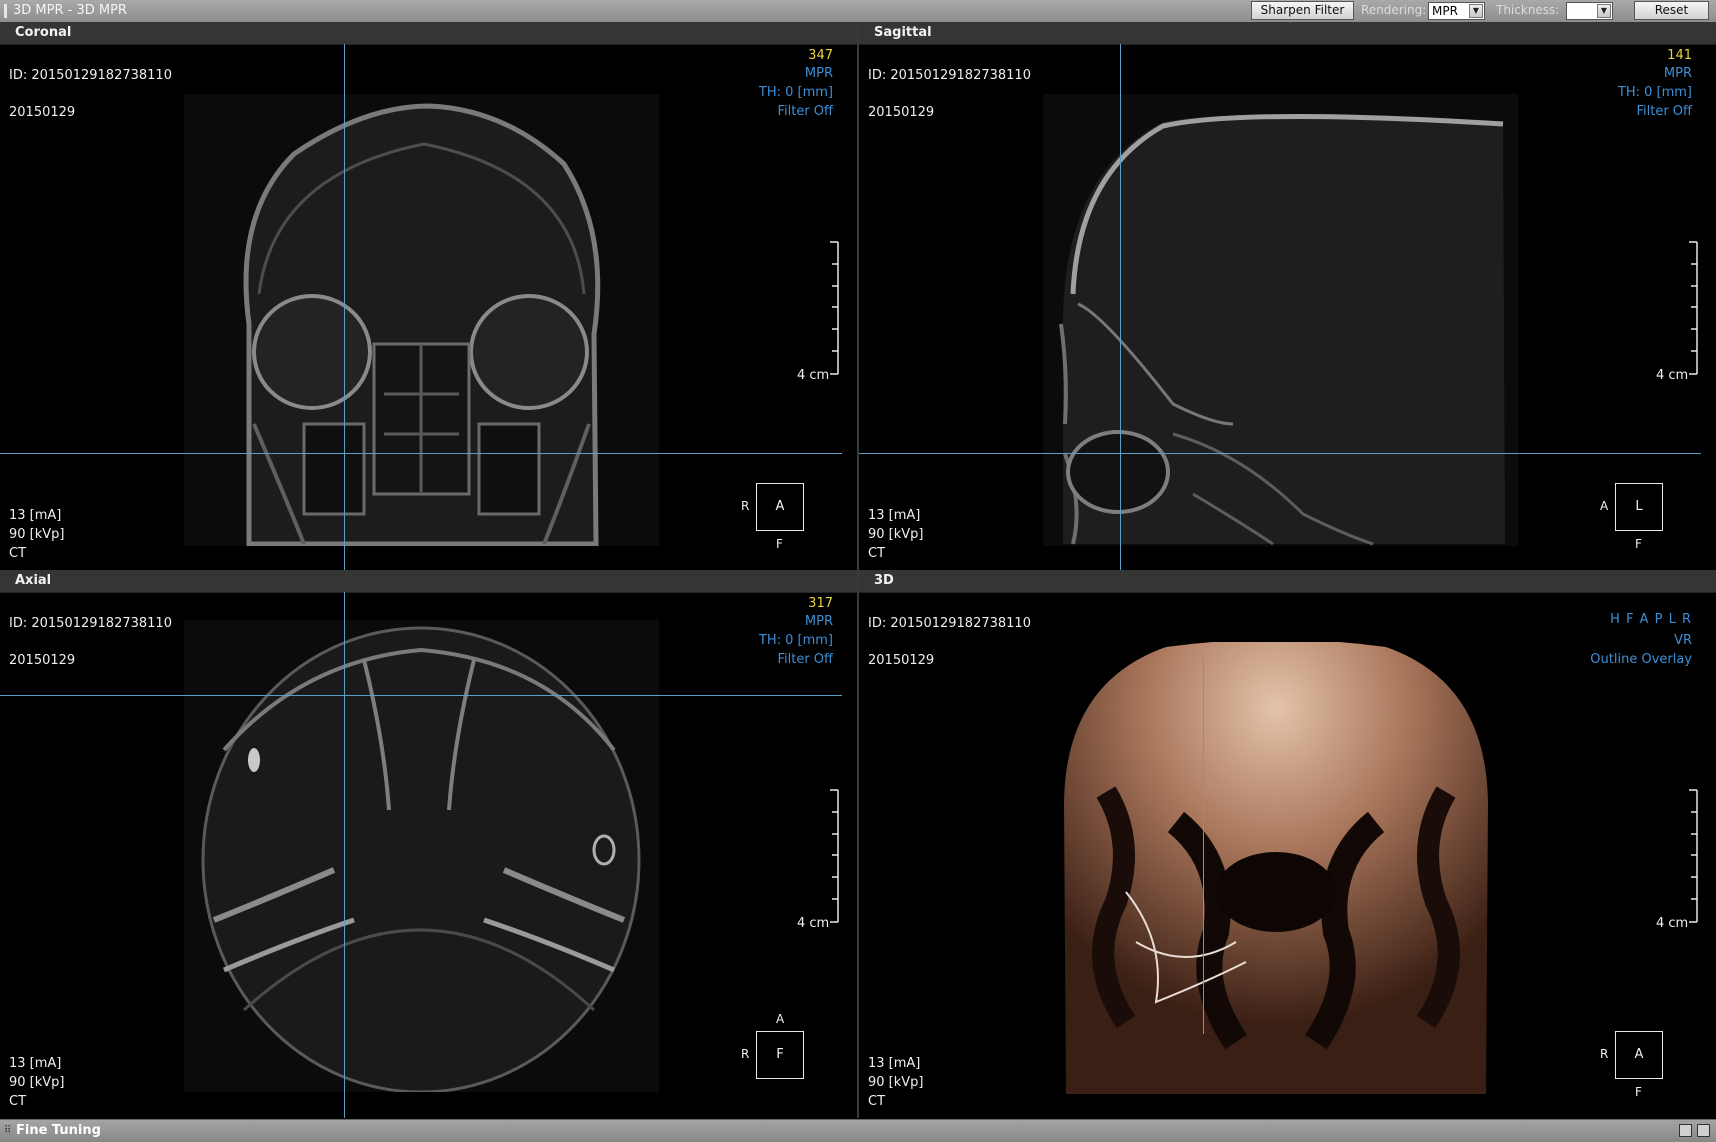 The height and width of the screenshot is (1142, 1716). I want to click on view-direction-buttons: H F A P L R, so click(1651, 619).